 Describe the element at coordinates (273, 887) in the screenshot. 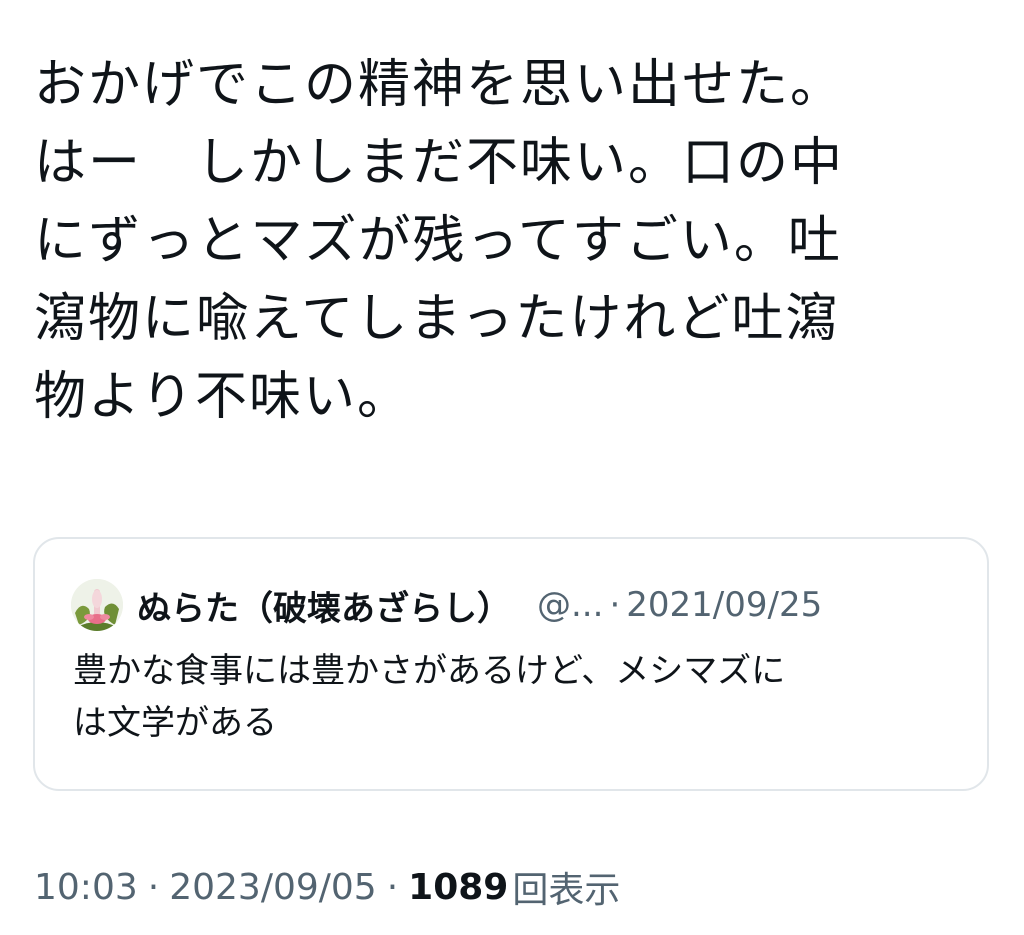

I see `tweet-date: 2023/09/05` at that location.